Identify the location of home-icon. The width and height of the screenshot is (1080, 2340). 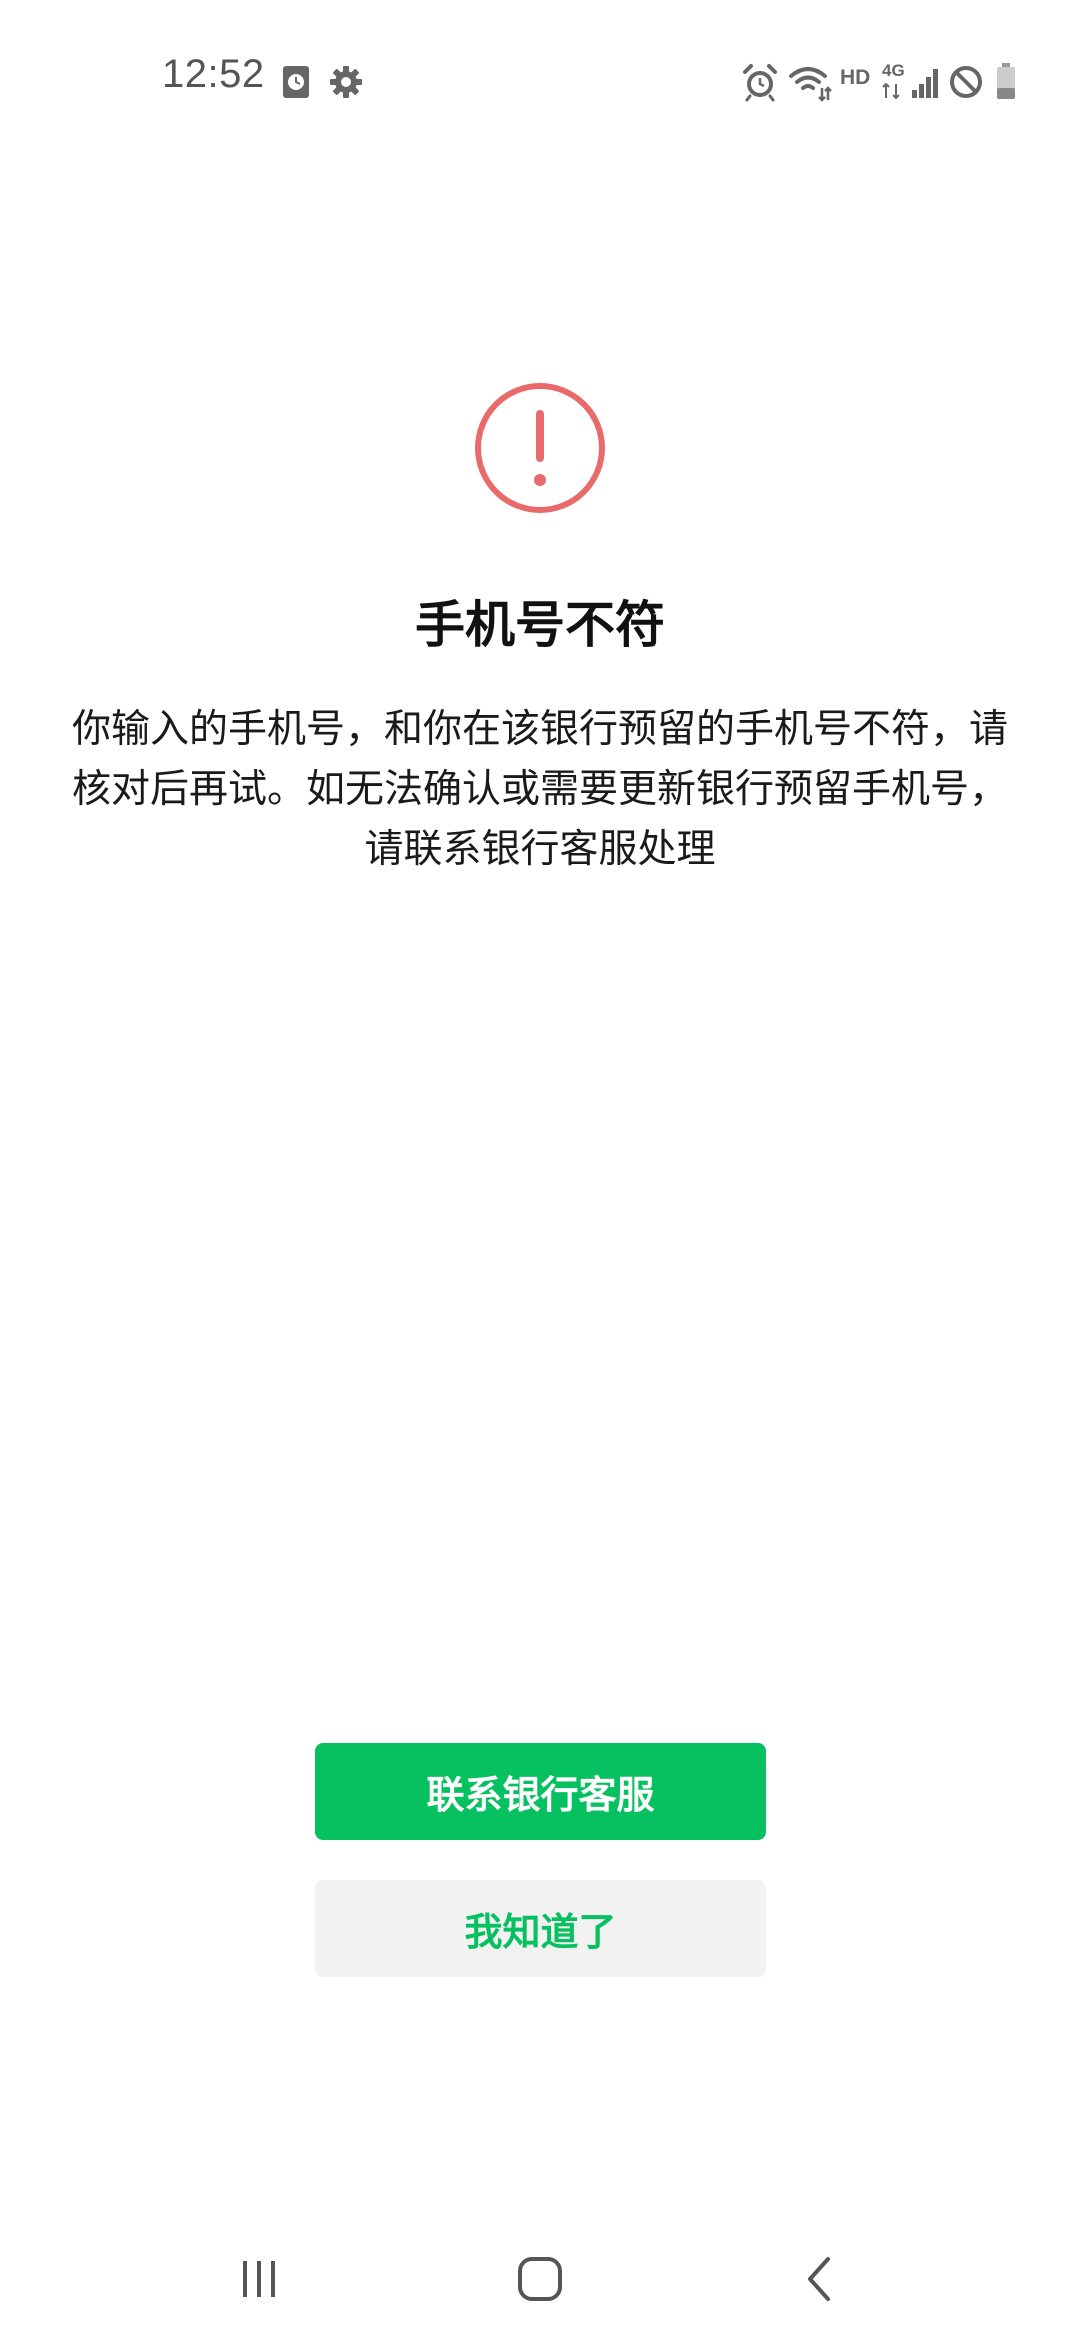
(540, 2279).